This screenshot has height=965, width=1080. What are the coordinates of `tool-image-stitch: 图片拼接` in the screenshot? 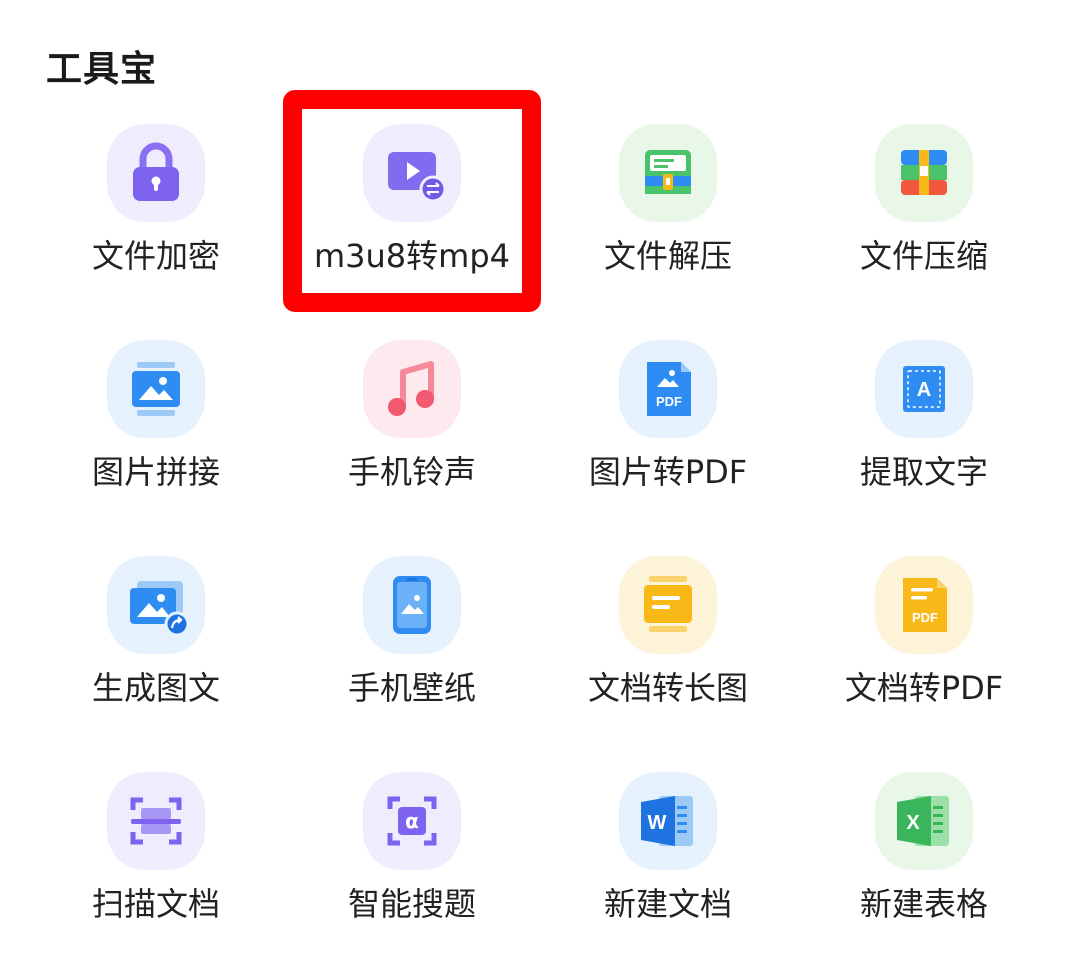 It's located at (156, 414).